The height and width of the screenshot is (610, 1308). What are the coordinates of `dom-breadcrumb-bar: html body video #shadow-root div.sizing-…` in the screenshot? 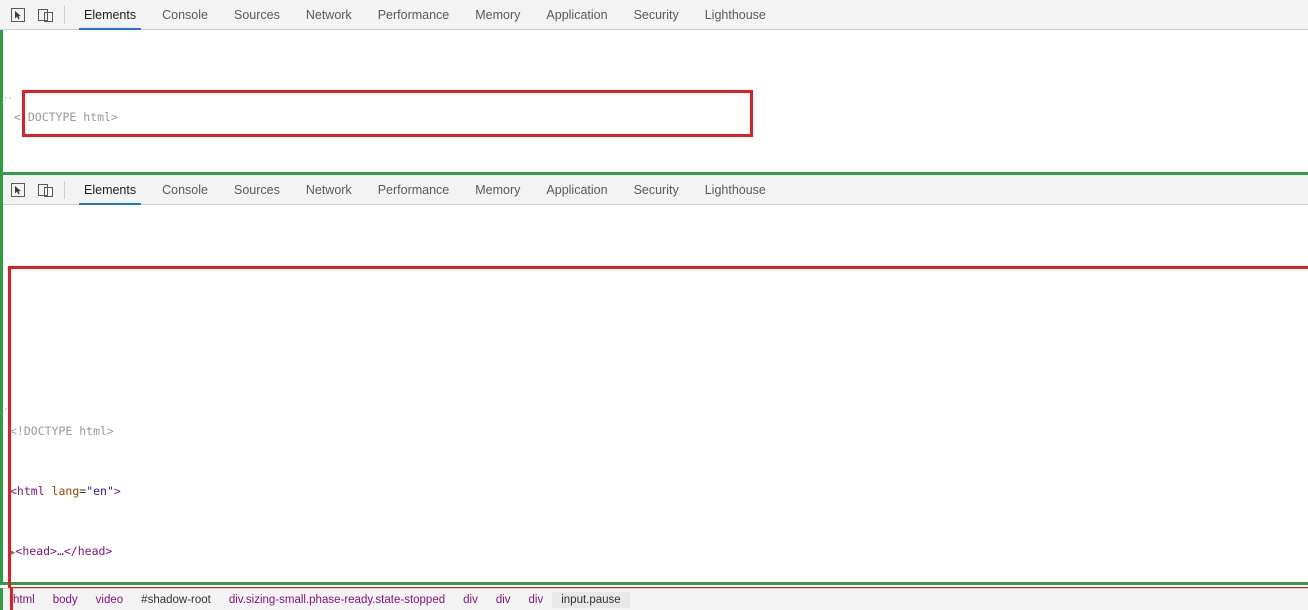 It's located at (654, 599).